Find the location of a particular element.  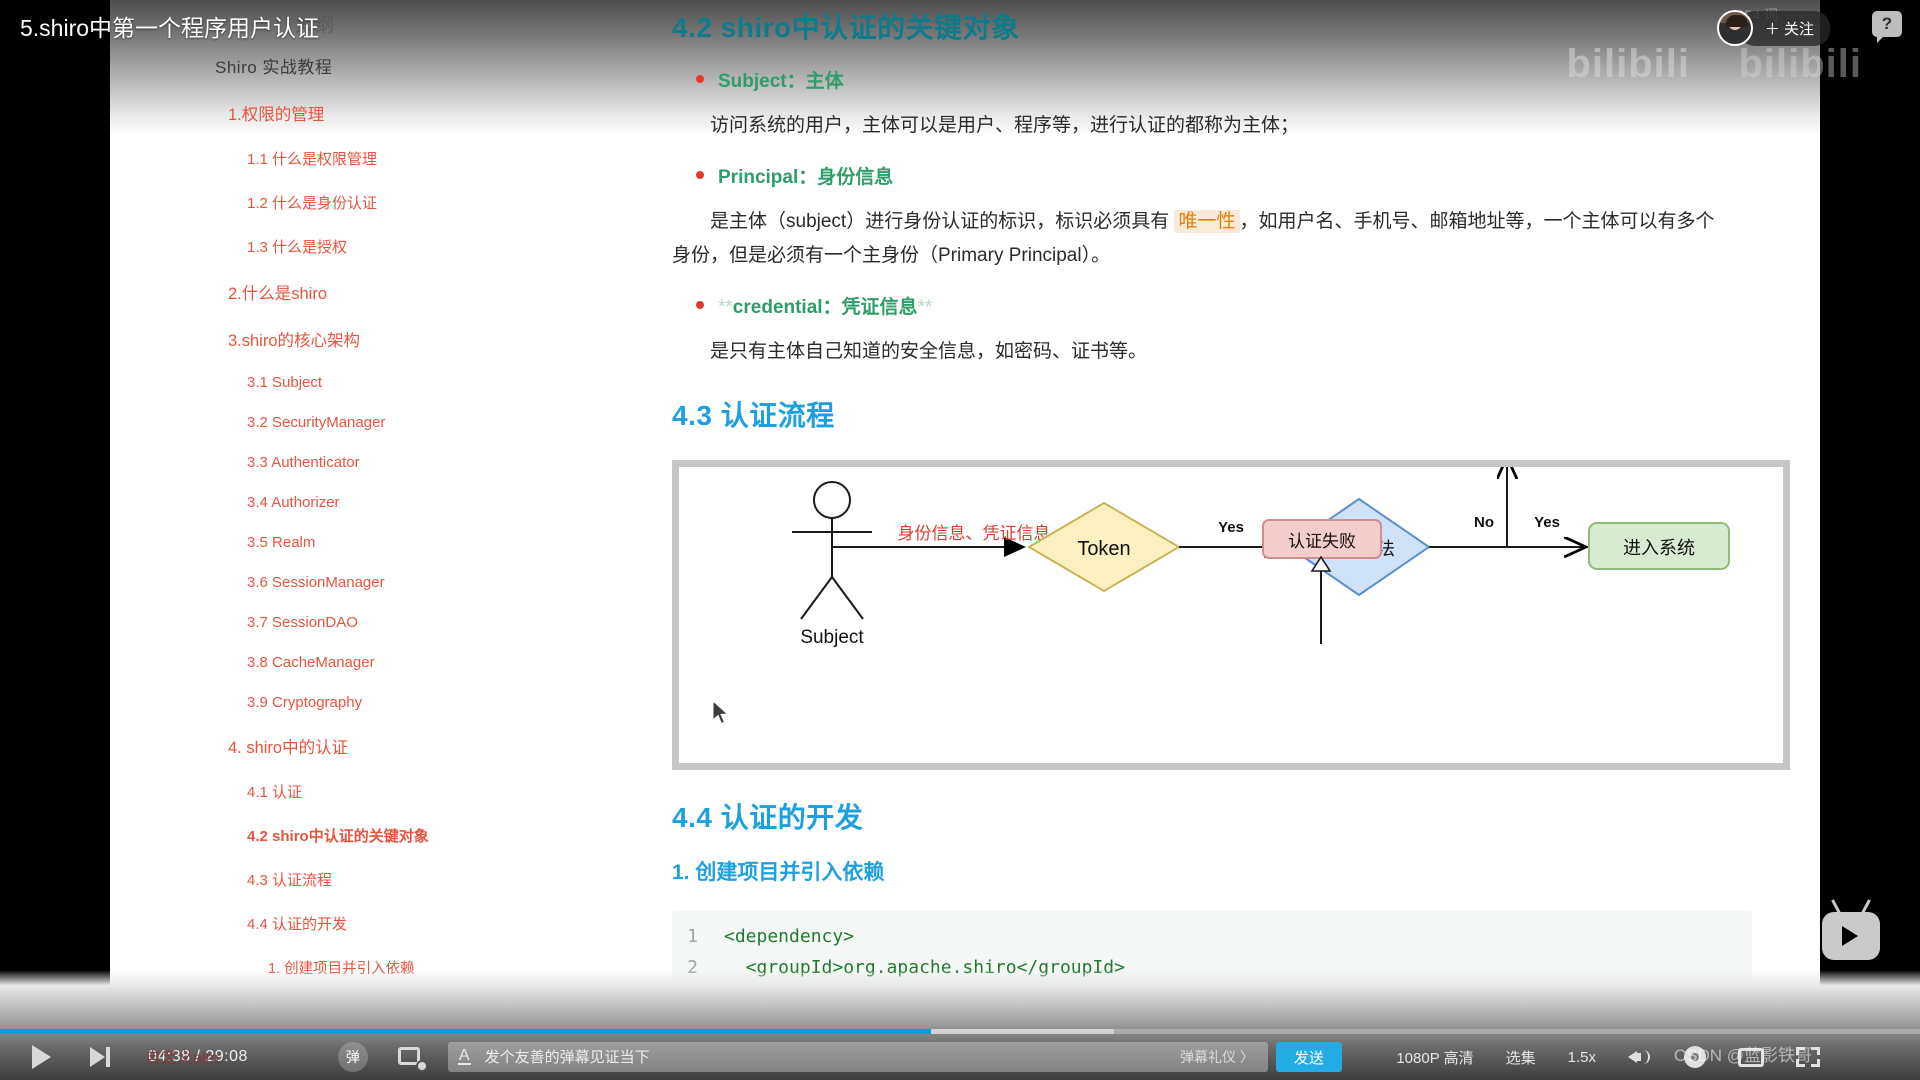

outline-item-16: 4.1 认证 is located at coordinates (338, 791).